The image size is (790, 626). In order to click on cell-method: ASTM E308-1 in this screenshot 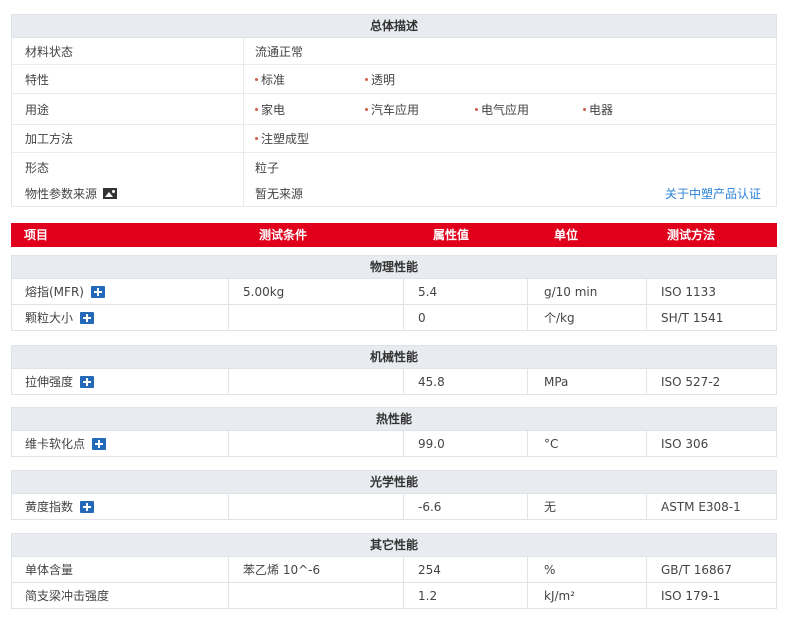, I will do `click(701, 506)`.